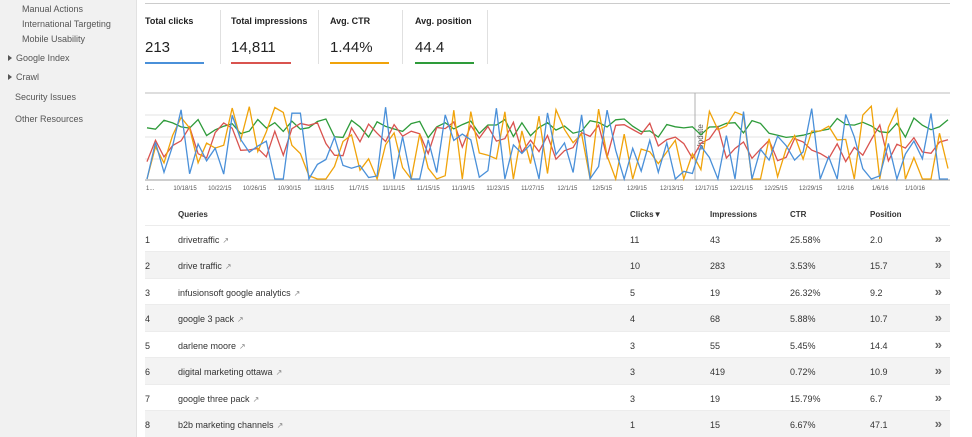 The width and height of the screenshot is (972, 437). What do you see at coordinates (886, 214) in the screenshot?
I see `column-header-position: Position` at bounding box center [886, 214].